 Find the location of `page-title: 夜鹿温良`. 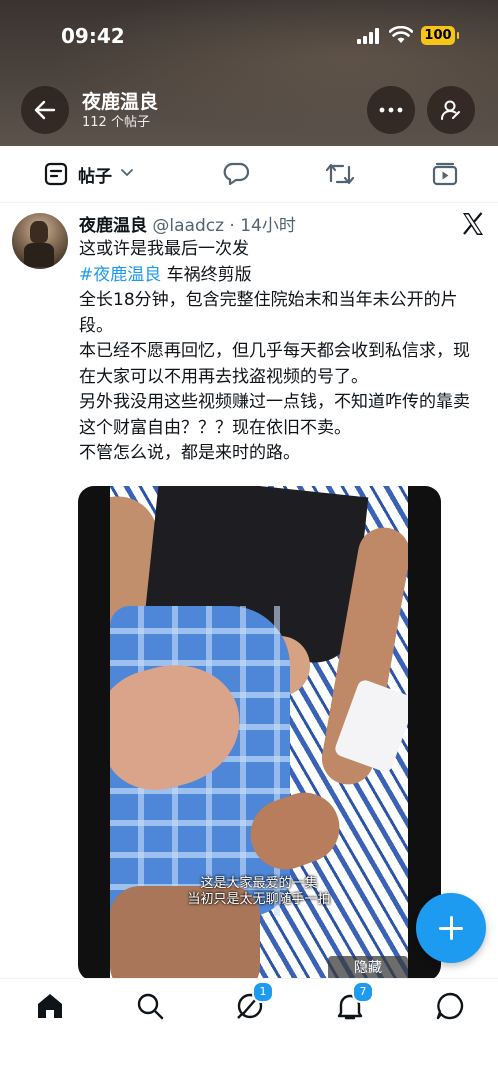

page-title: 夜鹿温良 is located at coordinates (120, 102).